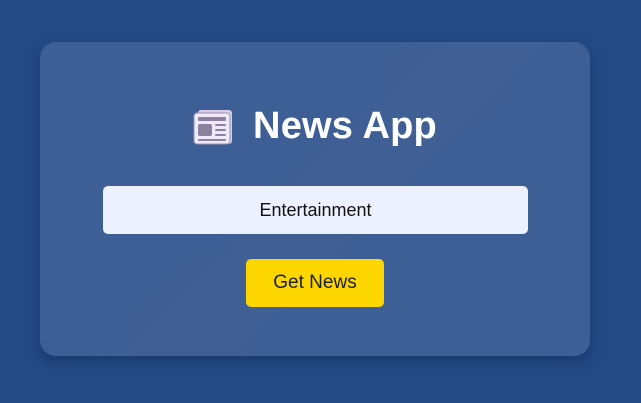 This screenshot has height=403, width=641. What do you see at coordinates (315, 210) in the screenshot?
I see `category-input` at bounding box center [315, 210].